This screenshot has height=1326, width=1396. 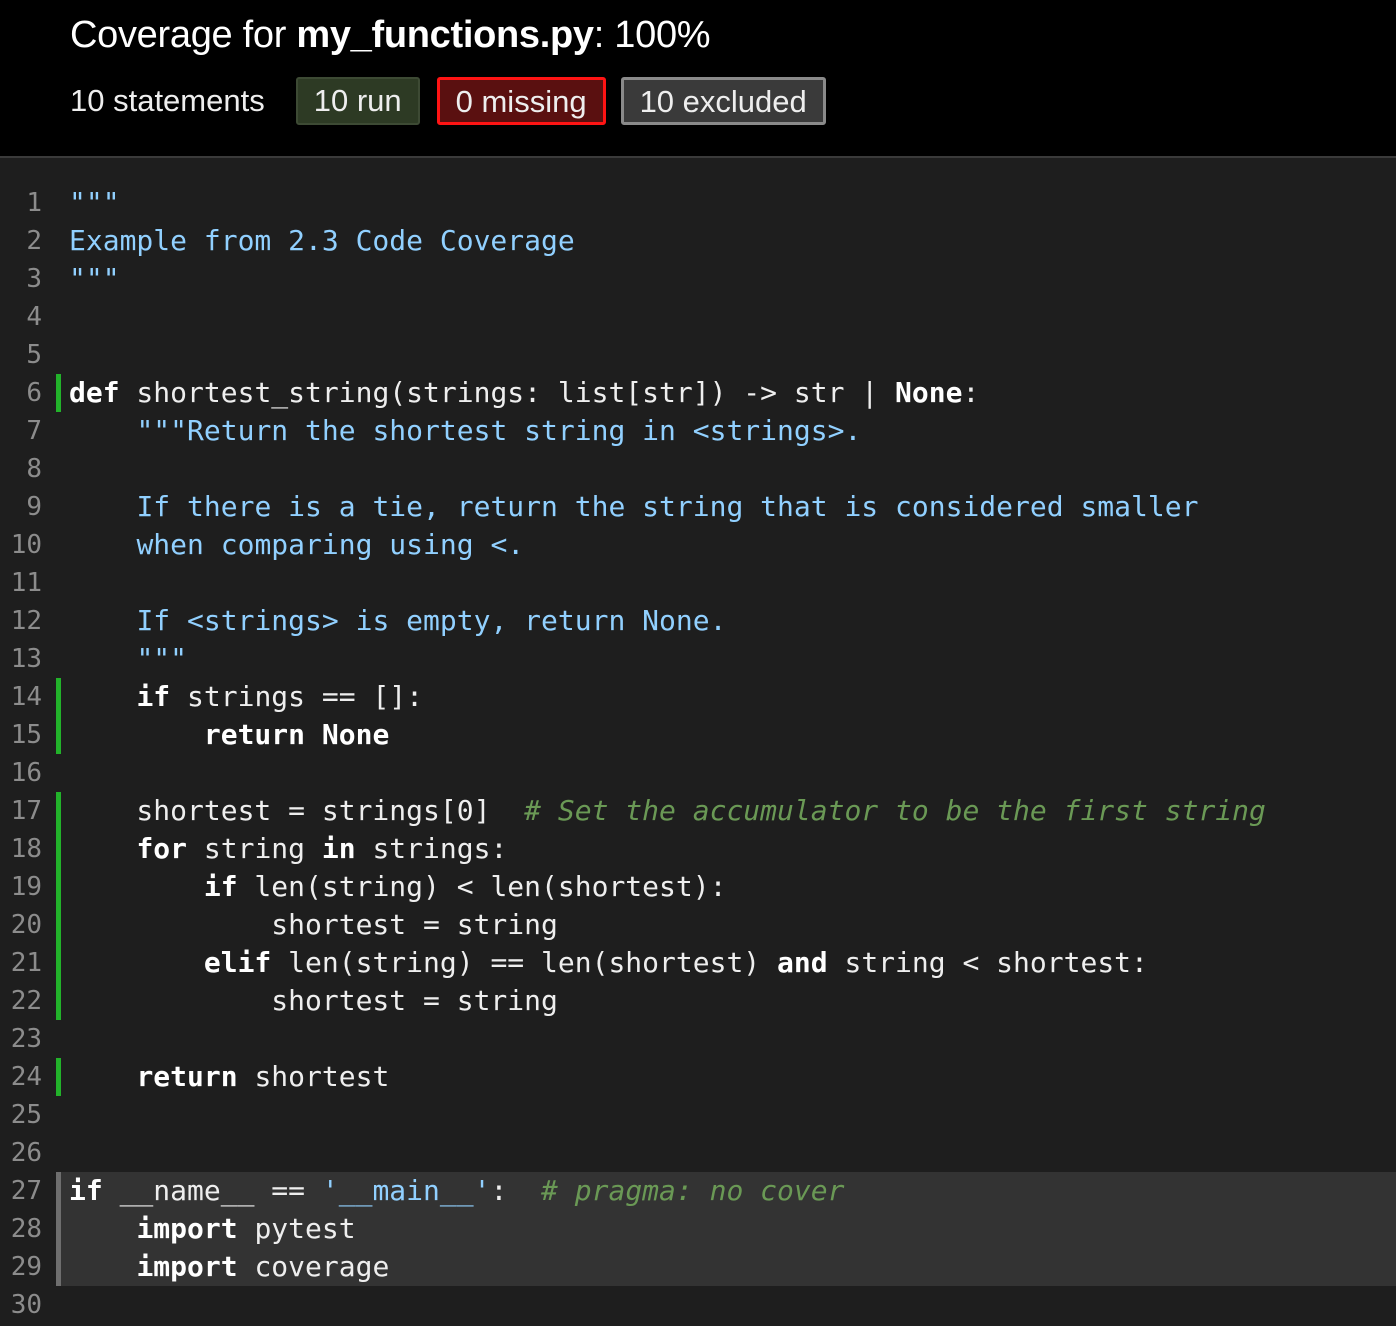 What do you see at coordinates (21, 1115) in the screenshot?
I see `line-number: 25` at bounding box center [21, 1115].